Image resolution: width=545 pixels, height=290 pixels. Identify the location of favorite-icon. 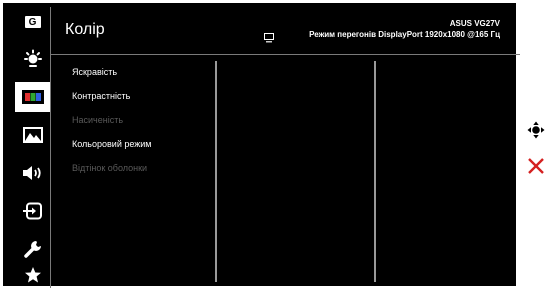
(32, 275).